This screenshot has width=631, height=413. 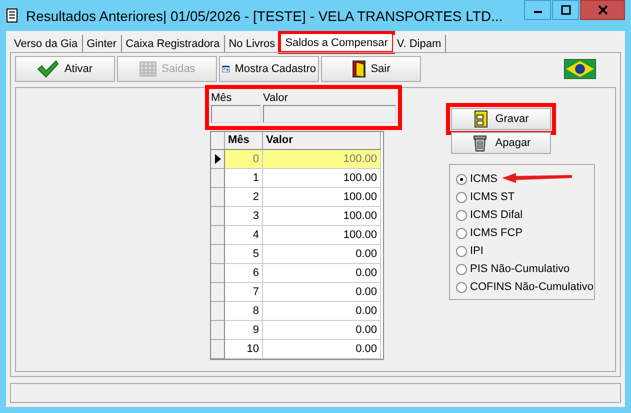 I want to click on radio-label: ICMS Difal, so click(x=489, y=215).